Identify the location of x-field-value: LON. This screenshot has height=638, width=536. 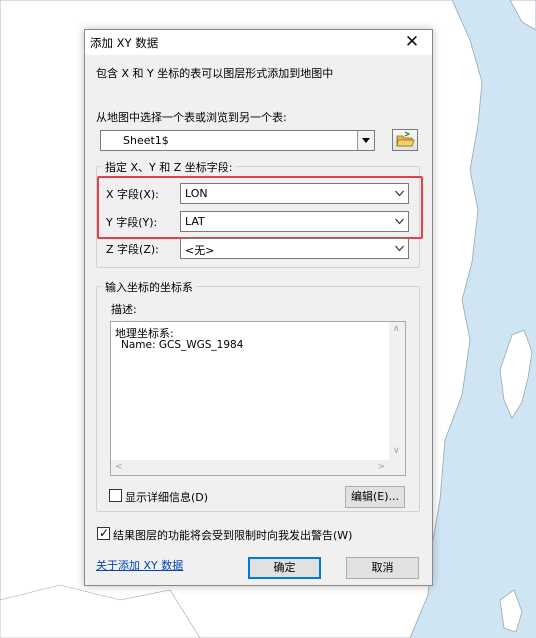
(196, 193).